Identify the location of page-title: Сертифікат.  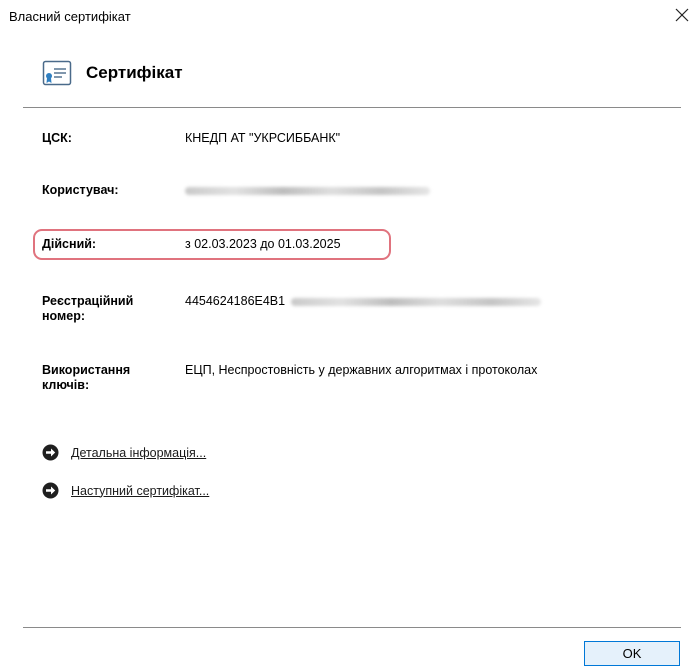
(134, 72).